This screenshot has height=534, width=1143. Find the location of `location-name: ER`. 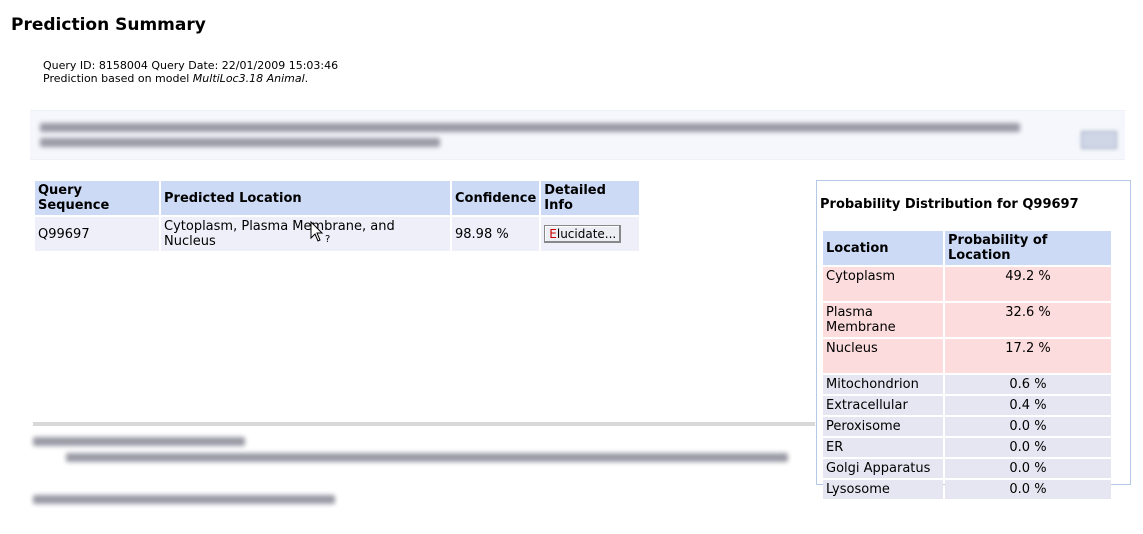

location-name: ER is located at coordinates (883, 447).